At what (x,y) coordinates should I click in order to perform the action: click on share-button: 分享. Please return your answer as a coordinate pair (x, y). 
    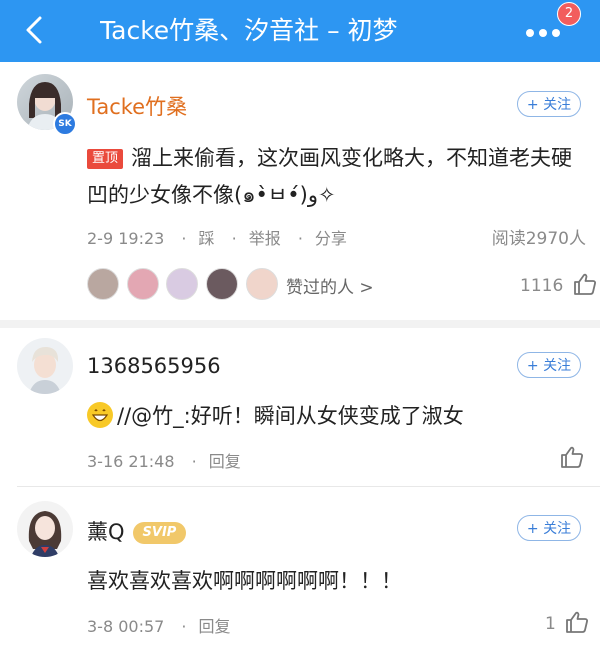
    Looking at the image, I should click on (331, 238).